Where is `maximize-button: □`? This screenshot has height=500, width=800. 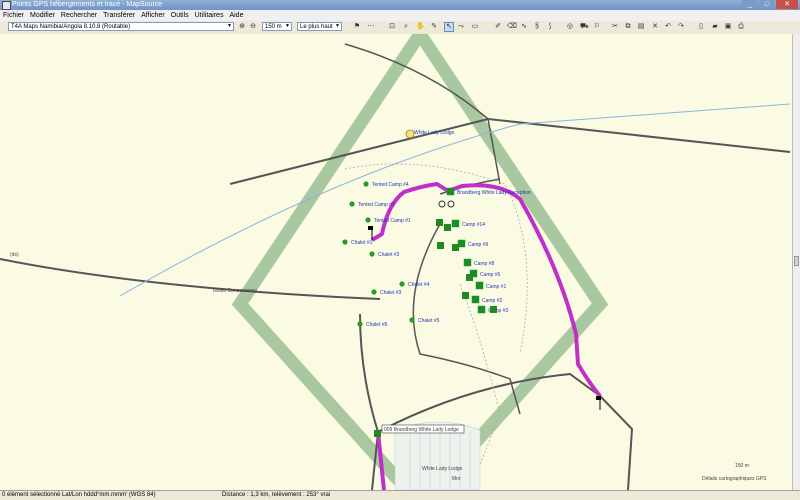 maximize-button: □ is located at coordinates (767, 4).